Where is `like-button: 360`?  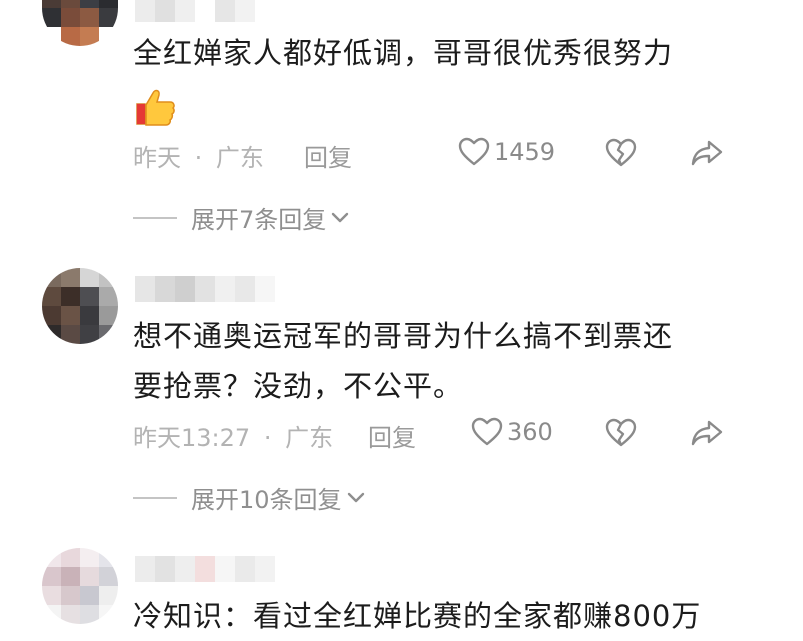 like-button: 360 is located at coordinates (512, 432).